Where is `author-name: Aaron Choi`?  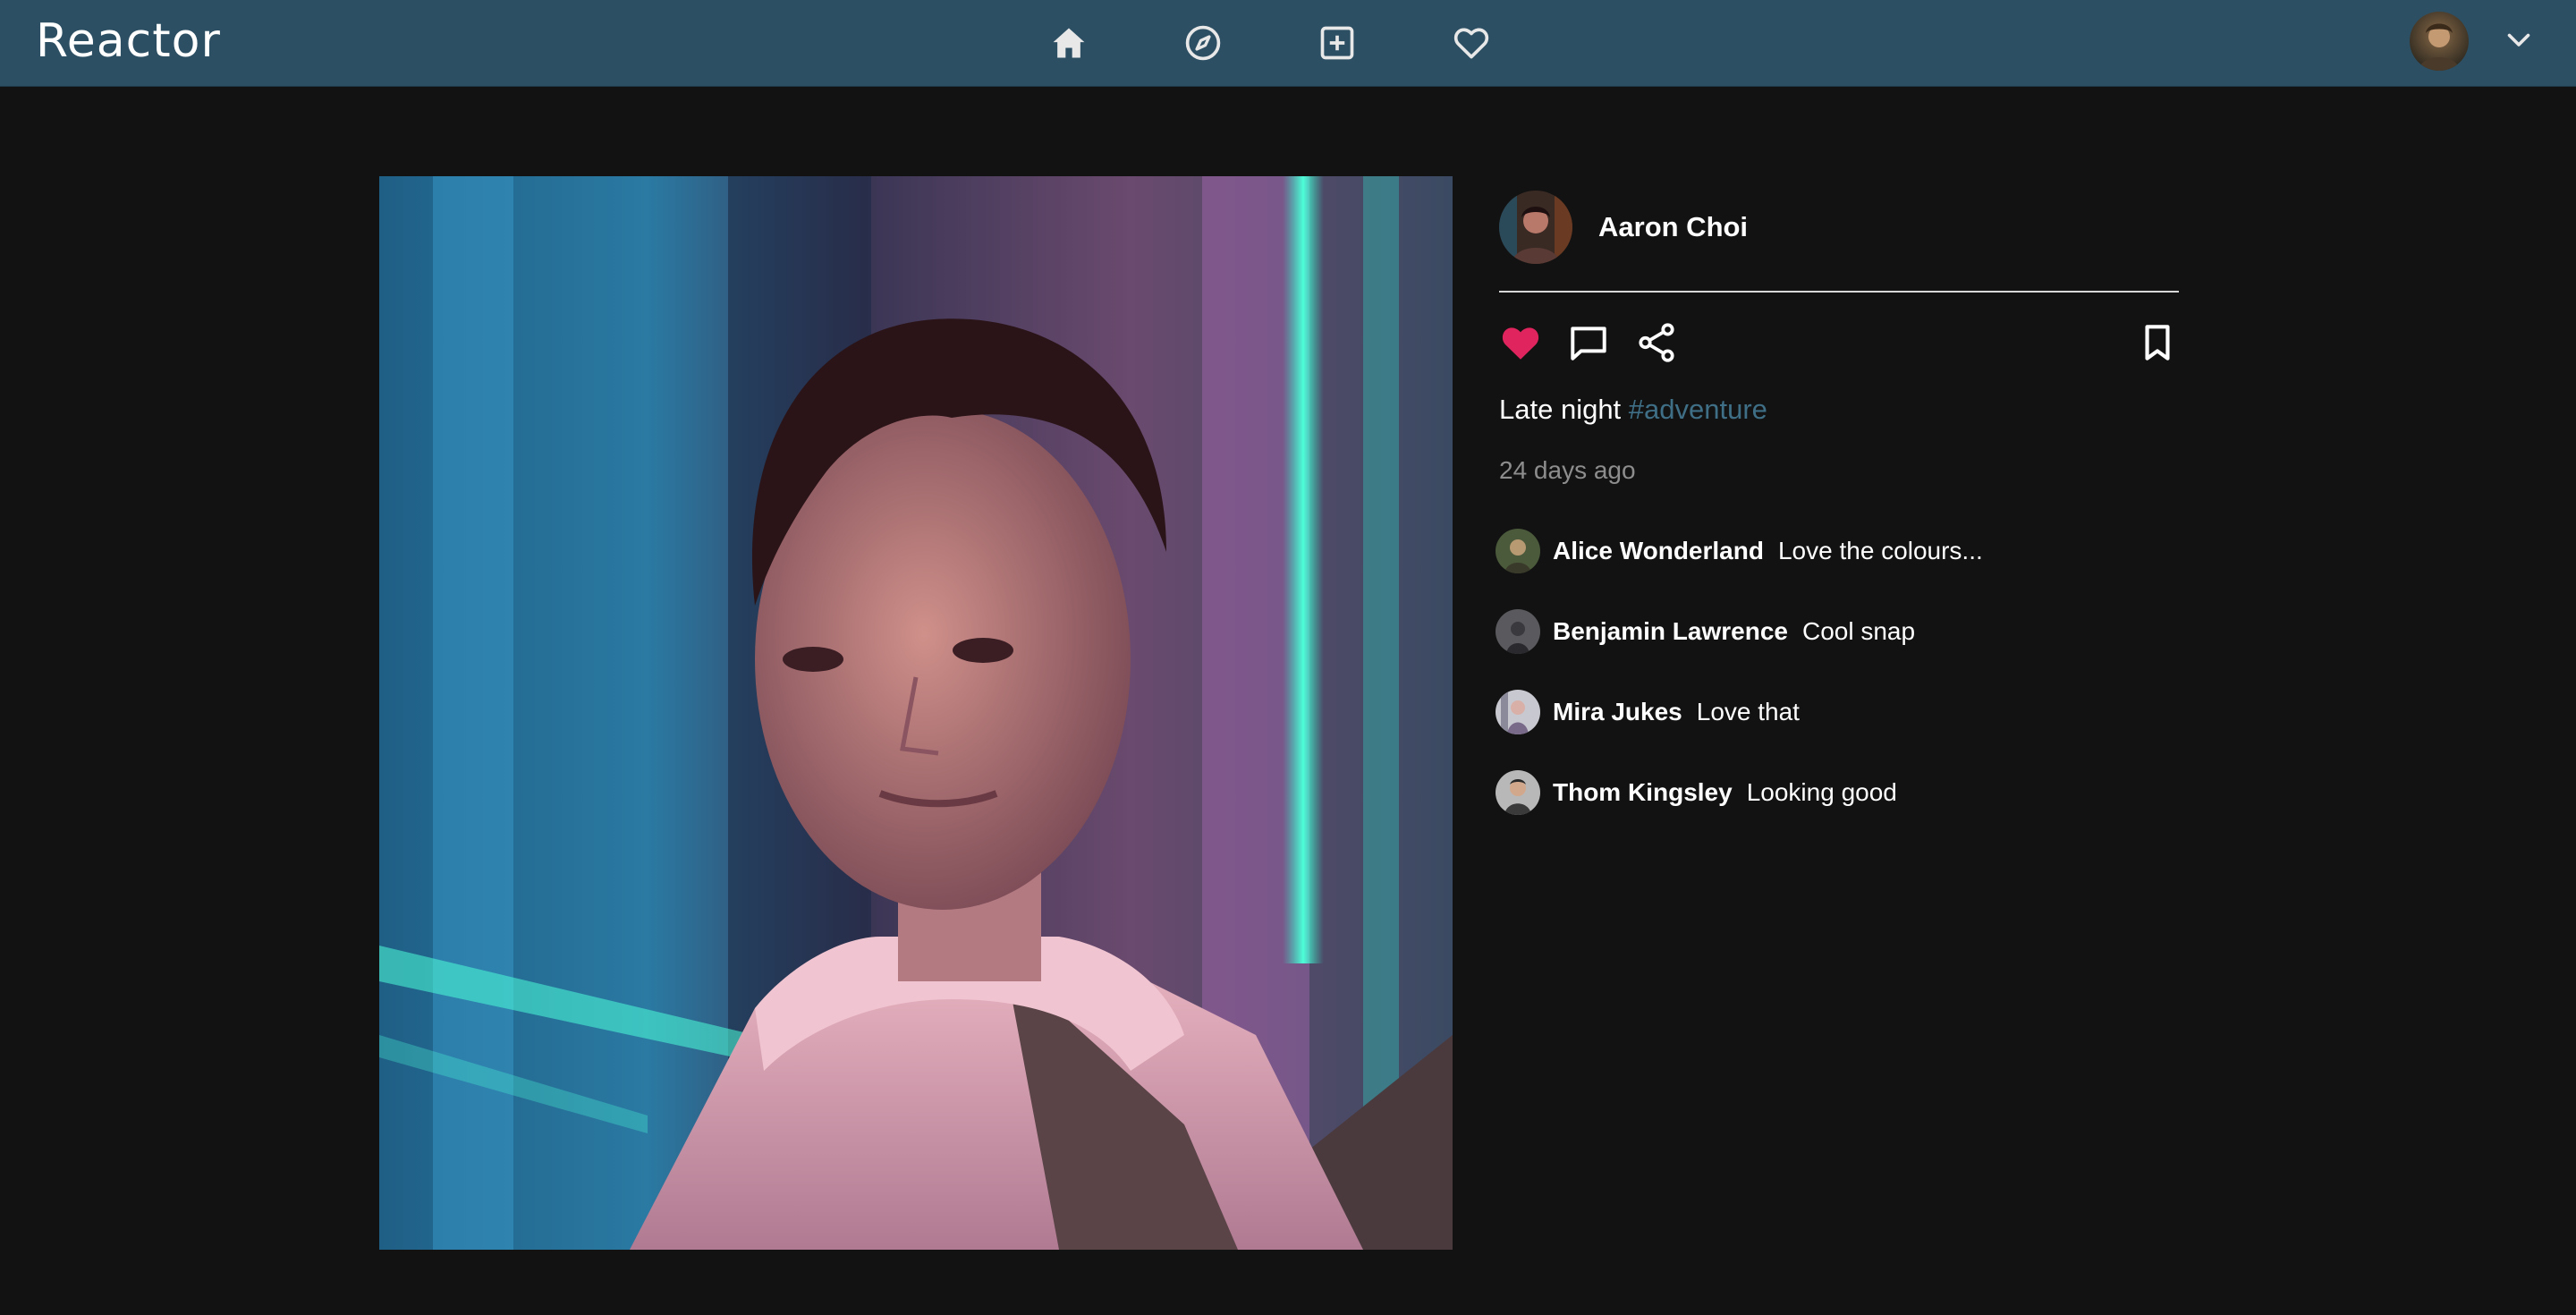
author-name: Aaron Choi is located at coordinates (1673, 227).